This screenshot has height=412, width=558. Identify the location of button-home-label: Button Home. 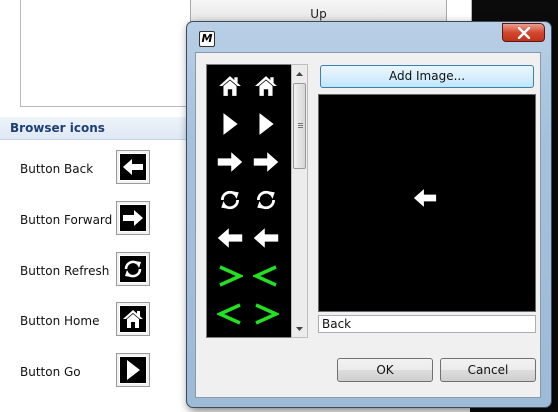
(60, 321).